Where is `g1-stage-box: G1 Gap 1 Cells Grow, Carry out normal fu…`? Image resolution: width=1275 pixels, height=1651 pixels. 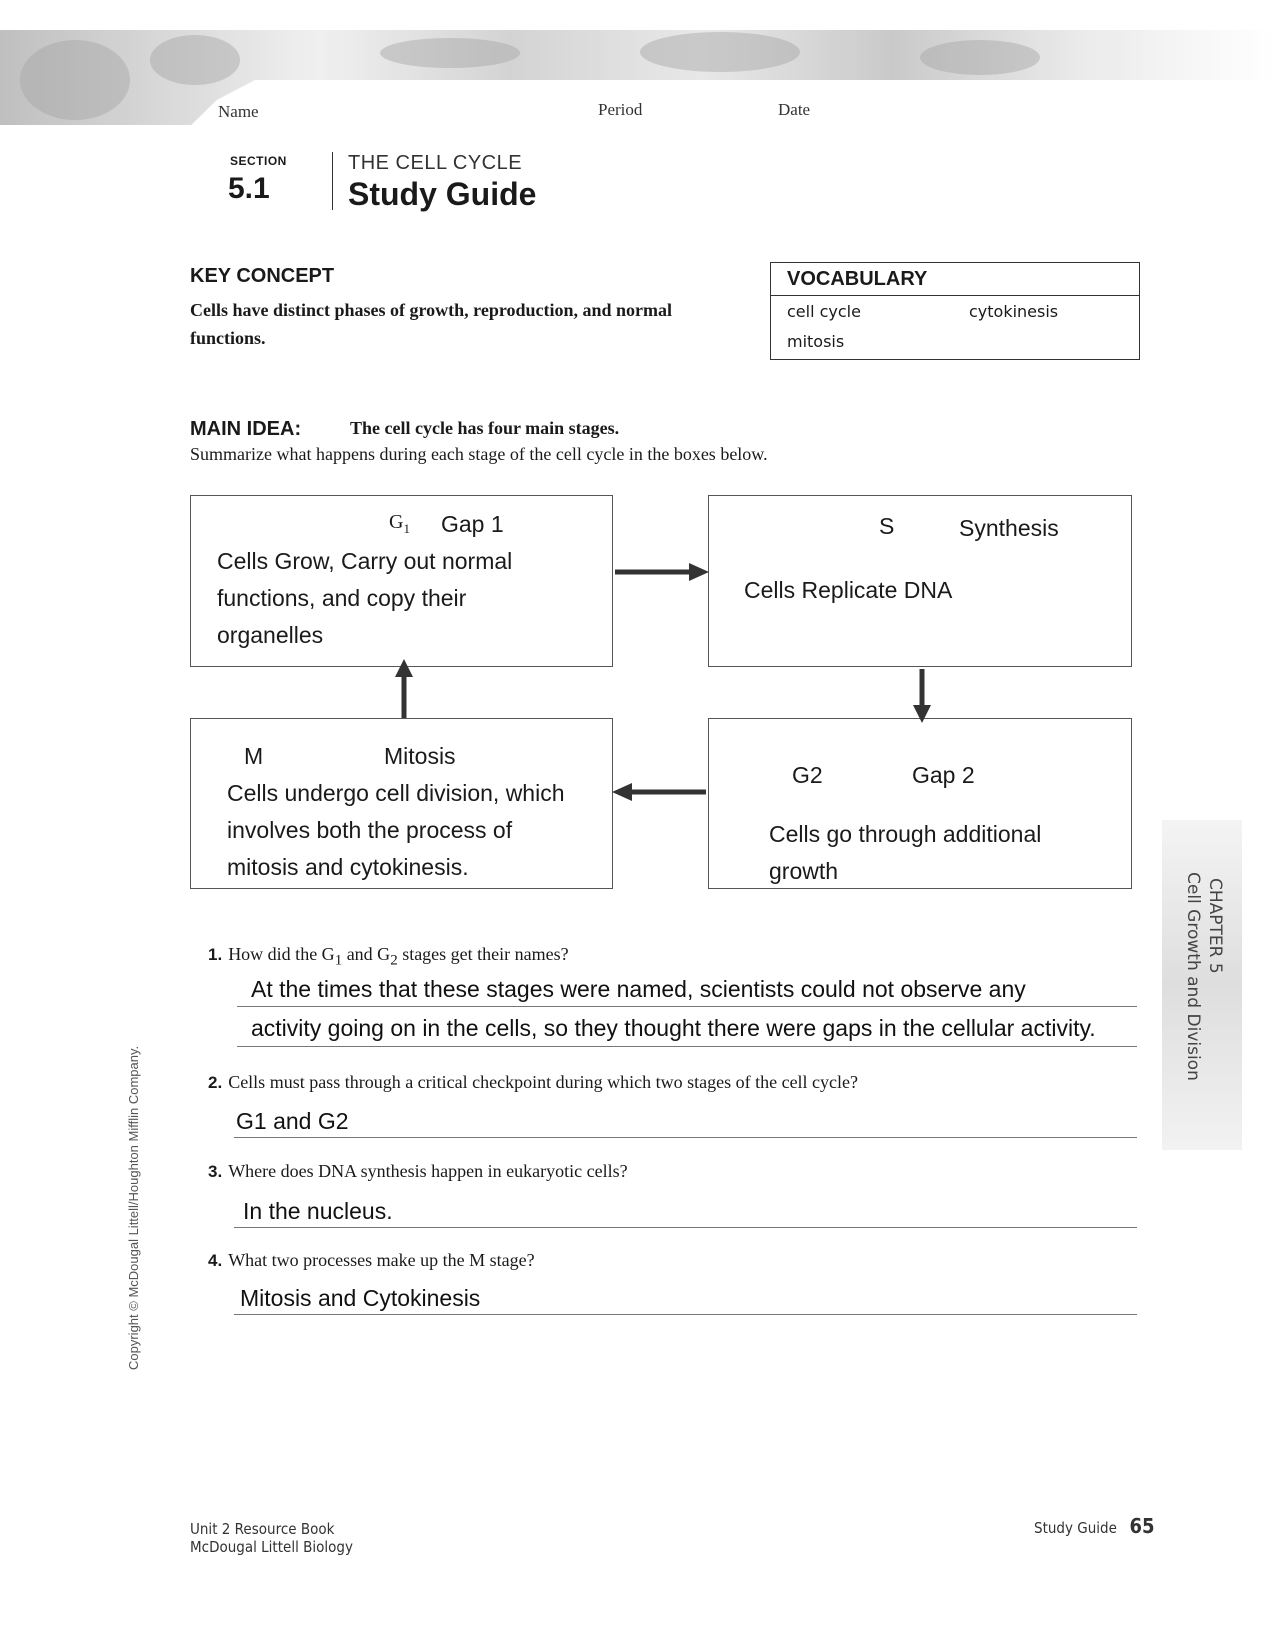 g1-stage-box: G1 Gap 1 Cells Grow, Carry out normal fu… is located at coordinates (401, 581).